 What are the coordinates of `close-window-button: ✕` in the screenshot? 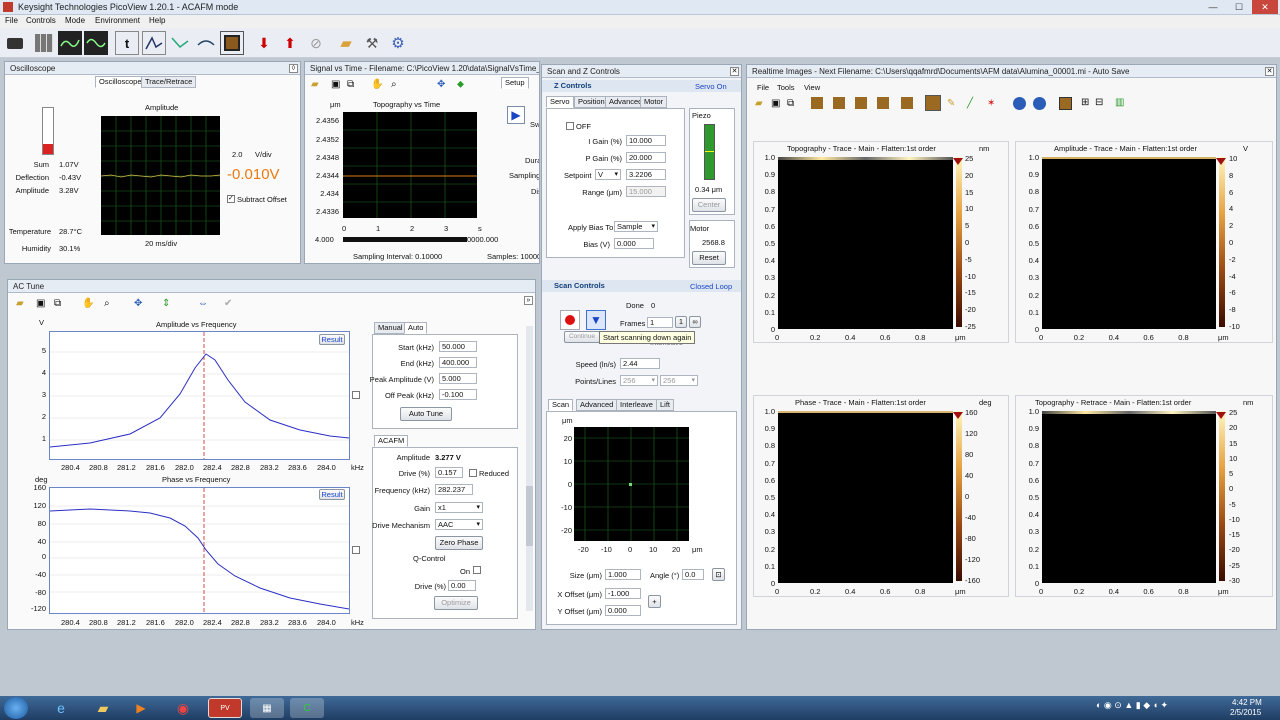 It's located at (1265, 7).